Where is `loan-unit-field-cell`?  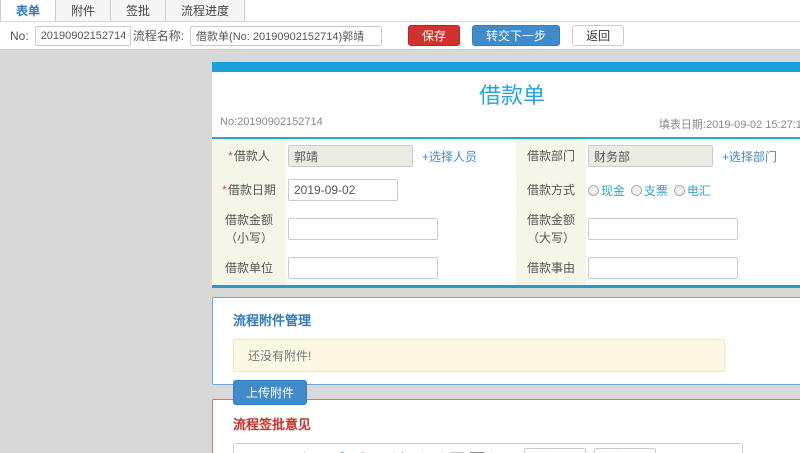 loan-unit-field-cell is located at coordinates (401, 268).